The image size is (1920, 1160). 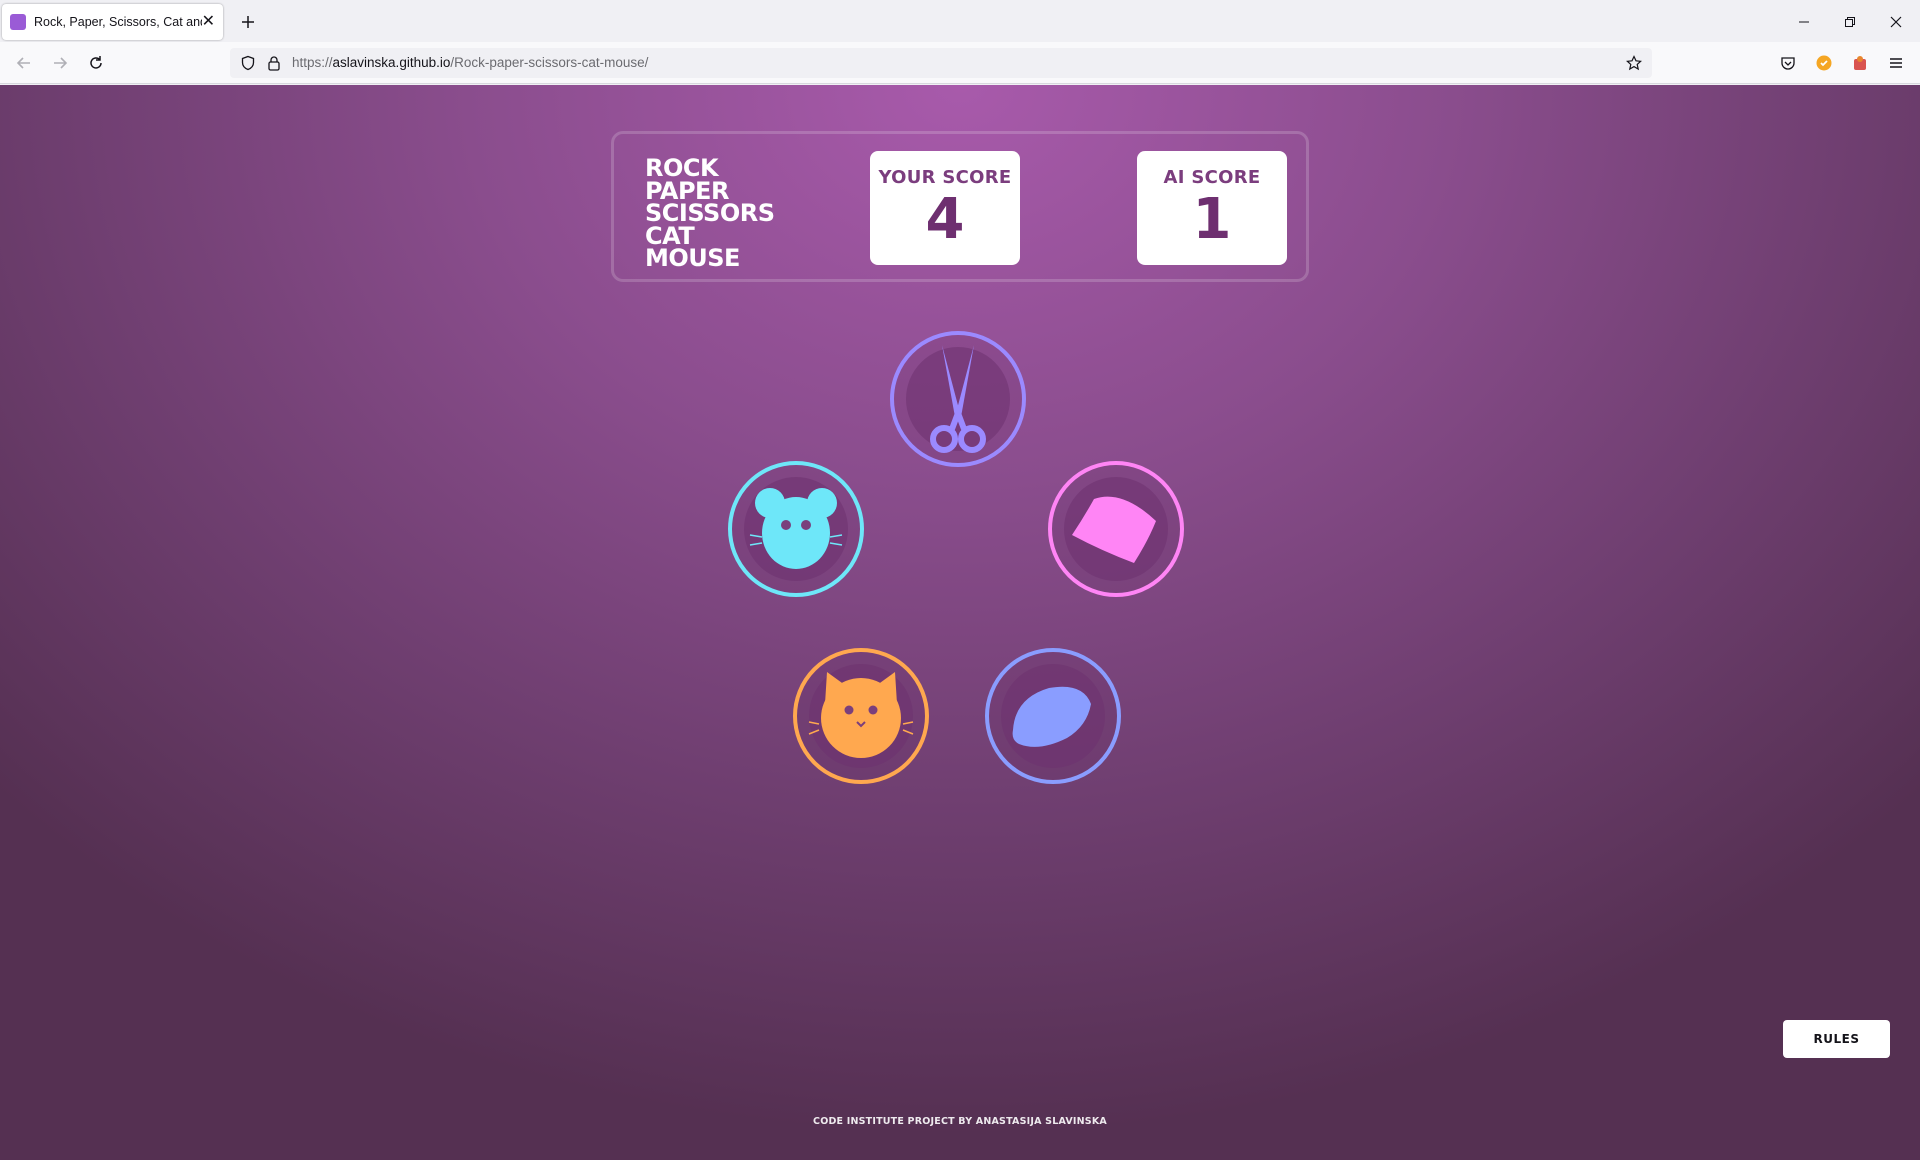 I want to click on back-arrow-icon, so click(x=23, y=63).